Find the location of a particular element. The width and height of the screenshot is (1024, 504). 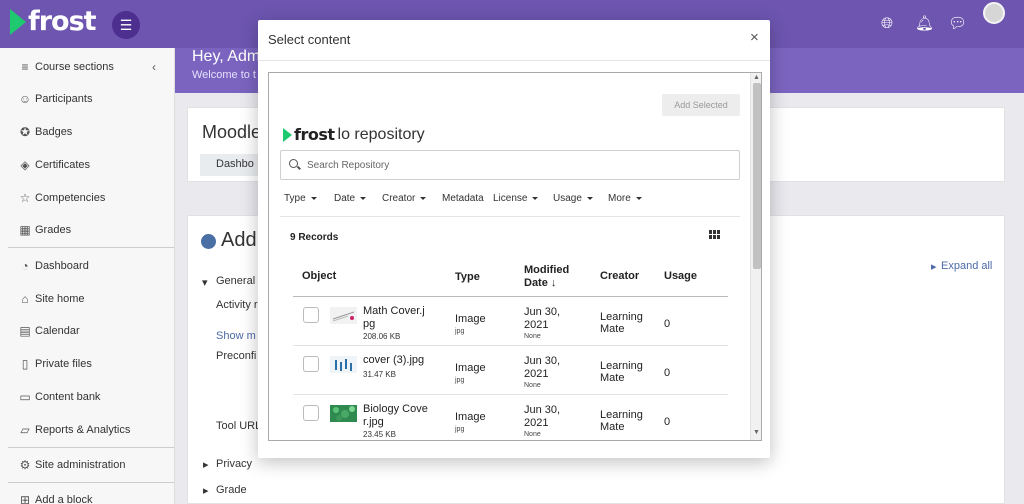

sidebar-item-competencies: ☆ Competencies is located at coordinates (62, 198).